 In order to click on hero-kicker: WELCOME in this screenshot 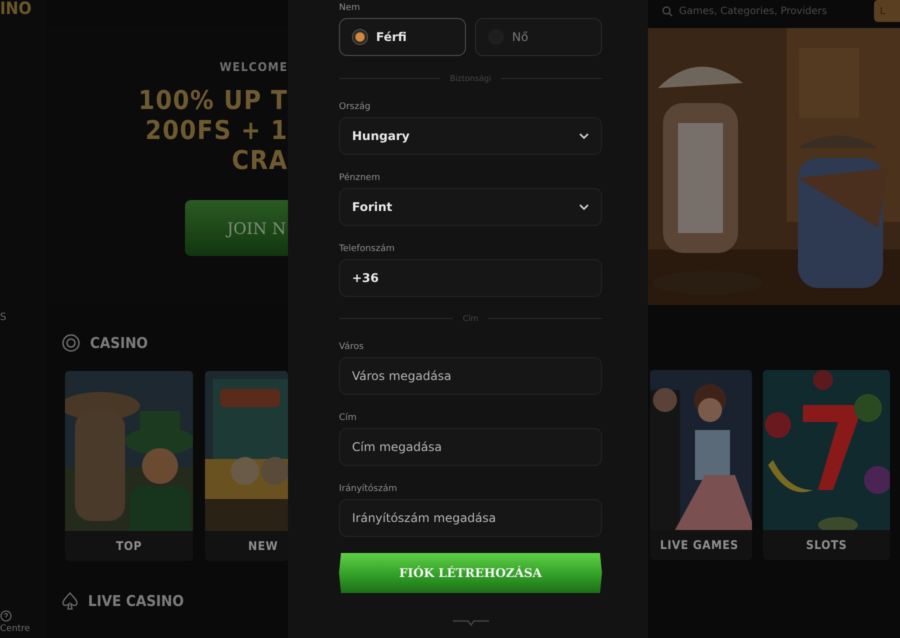, I will do `click(254, 67)`.